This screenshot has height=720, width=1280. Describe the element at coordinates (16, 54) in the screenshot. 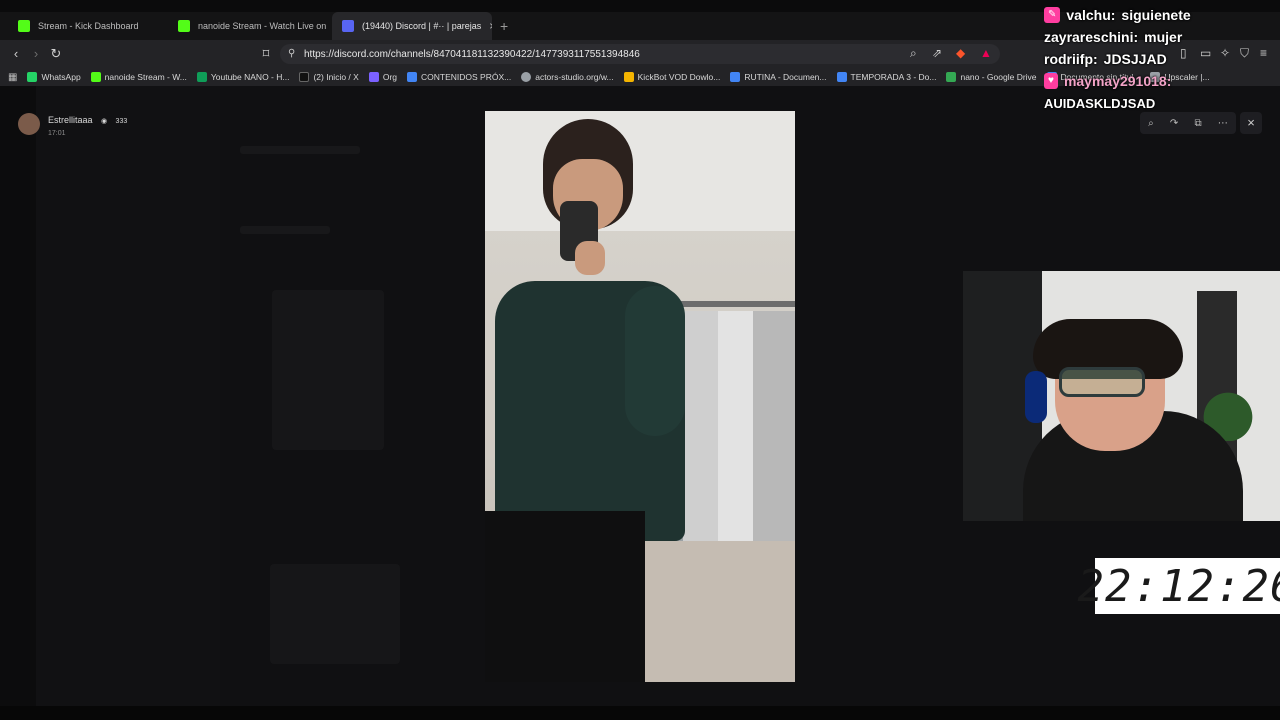

I see `back-icon: ‹` at that location.